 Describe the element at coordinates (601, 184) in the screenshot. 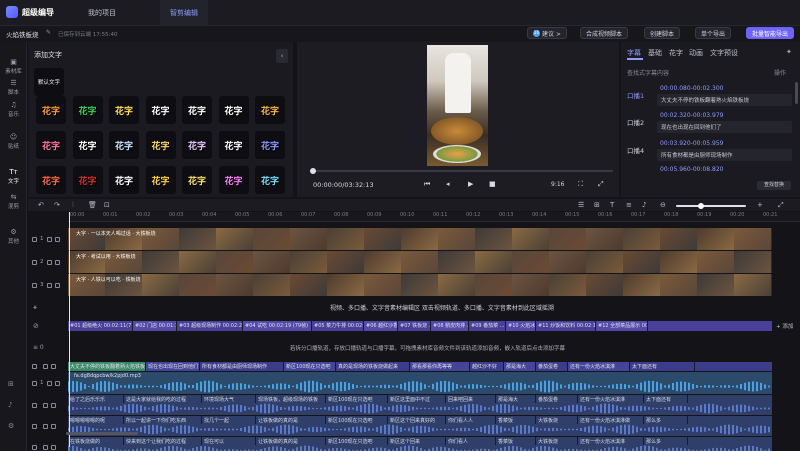

I see `fullscreen-icon: ⤢` at that location.